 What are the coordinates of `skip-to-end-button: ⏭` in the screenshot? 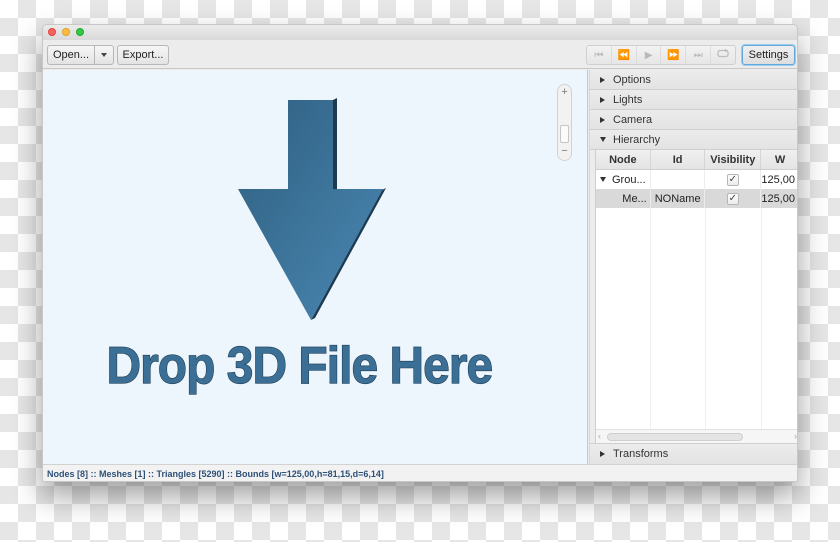 It's located at (699, 55).